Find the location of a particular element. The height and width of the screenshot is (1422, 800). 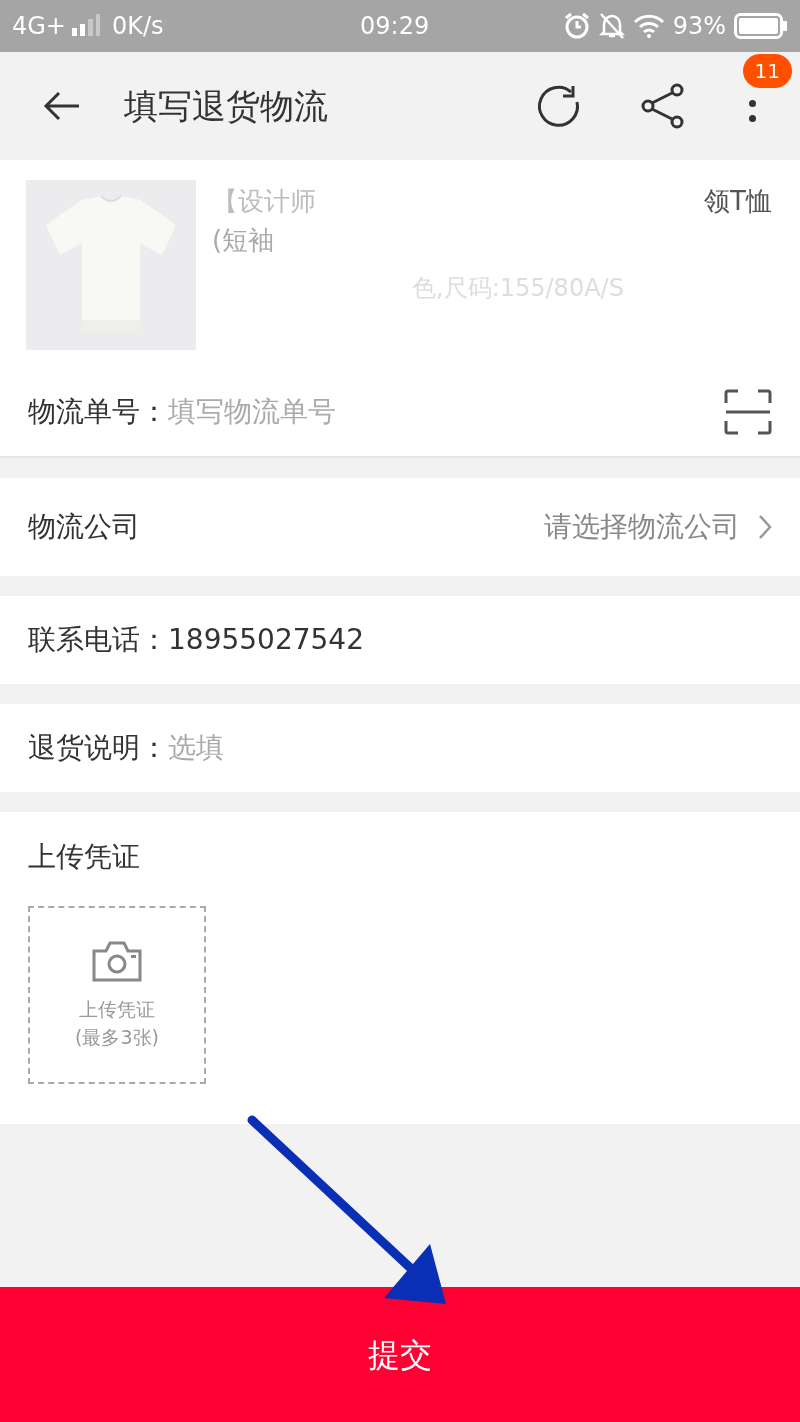

signal-icon is located at coordinates (85, 26).